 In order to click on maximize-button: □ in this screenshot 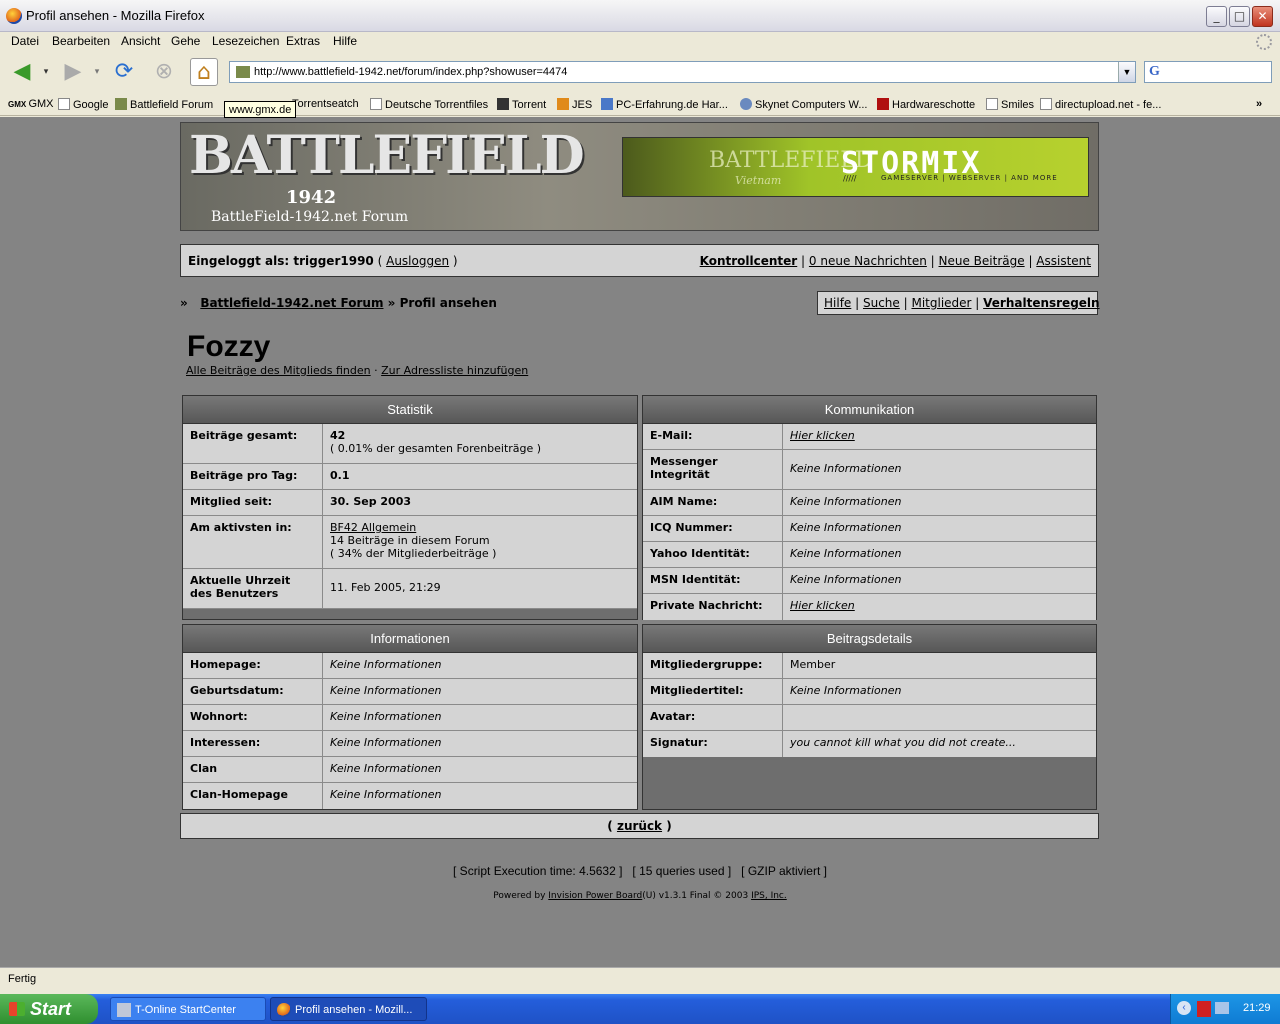, I will do `click(1239, 16)`.